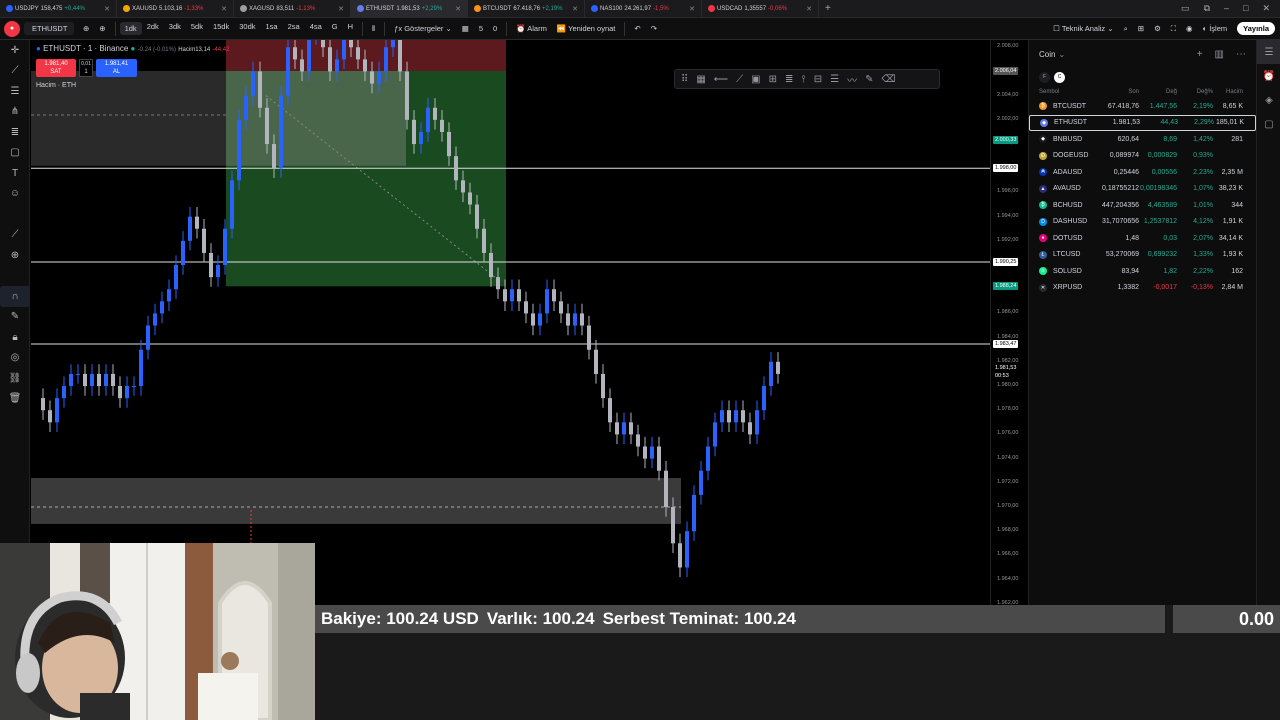 This screenshot has height=720, width=1280. Describe the element at coordinates (116, 68) in the screenshot. I see `buy-button: 1.981,41 AL` at that location.